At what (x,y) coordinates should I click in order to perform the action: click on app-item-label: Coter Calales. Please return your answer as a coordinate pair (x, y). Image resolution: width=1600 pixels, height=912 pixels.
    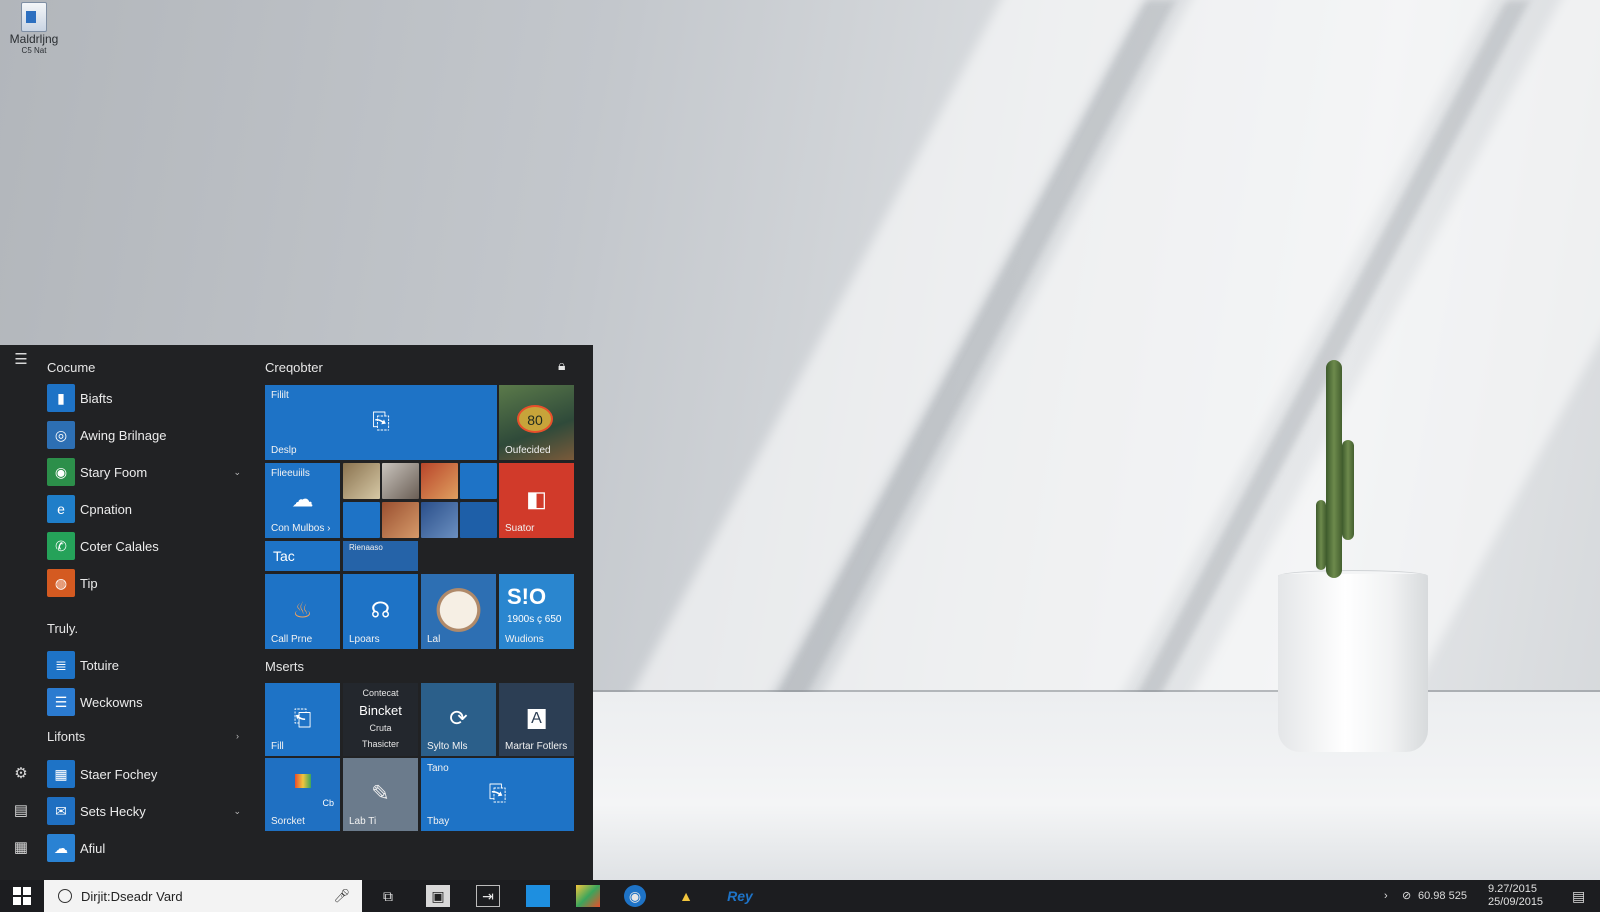
    Looking at the image, I should click on (119, 546).